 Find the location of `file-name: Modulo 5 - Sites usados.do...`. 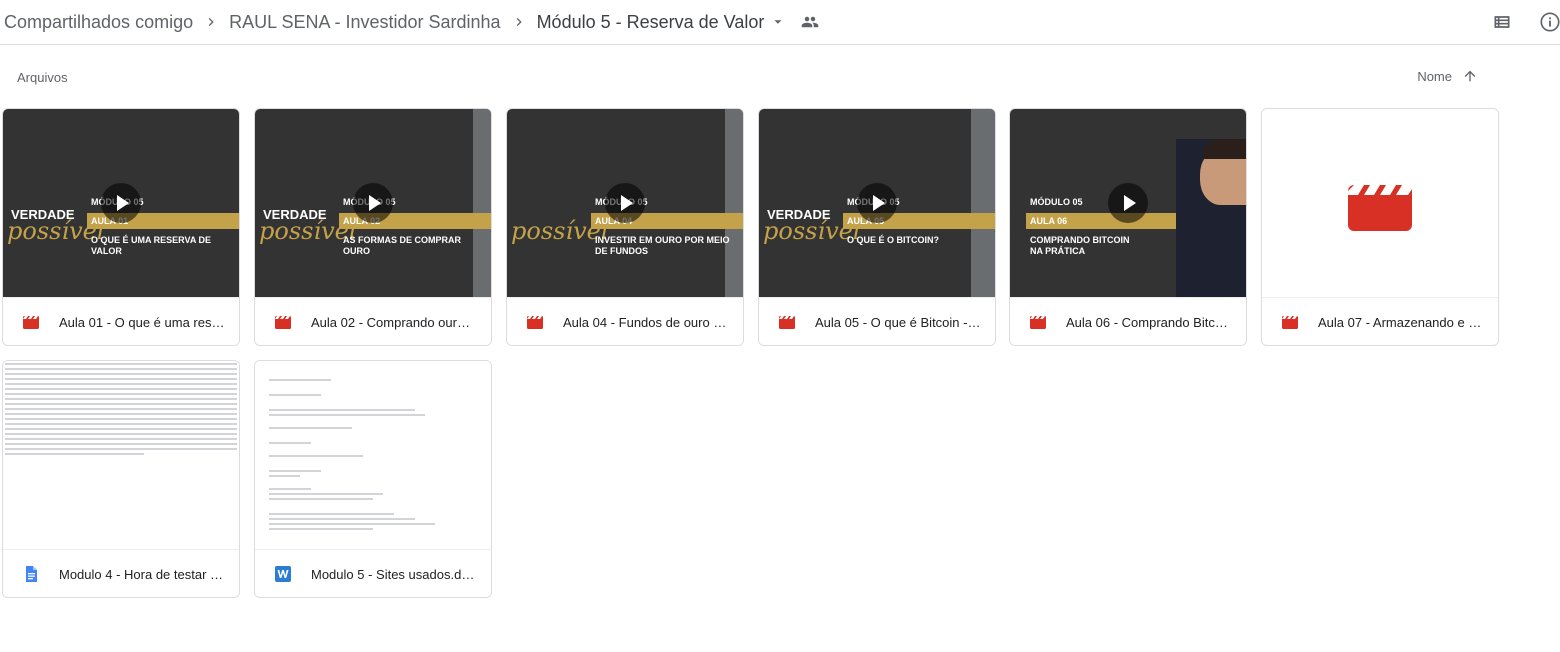

file-name: Modulo 5 - Sites usados.do... is located at coordinates (394, 574).